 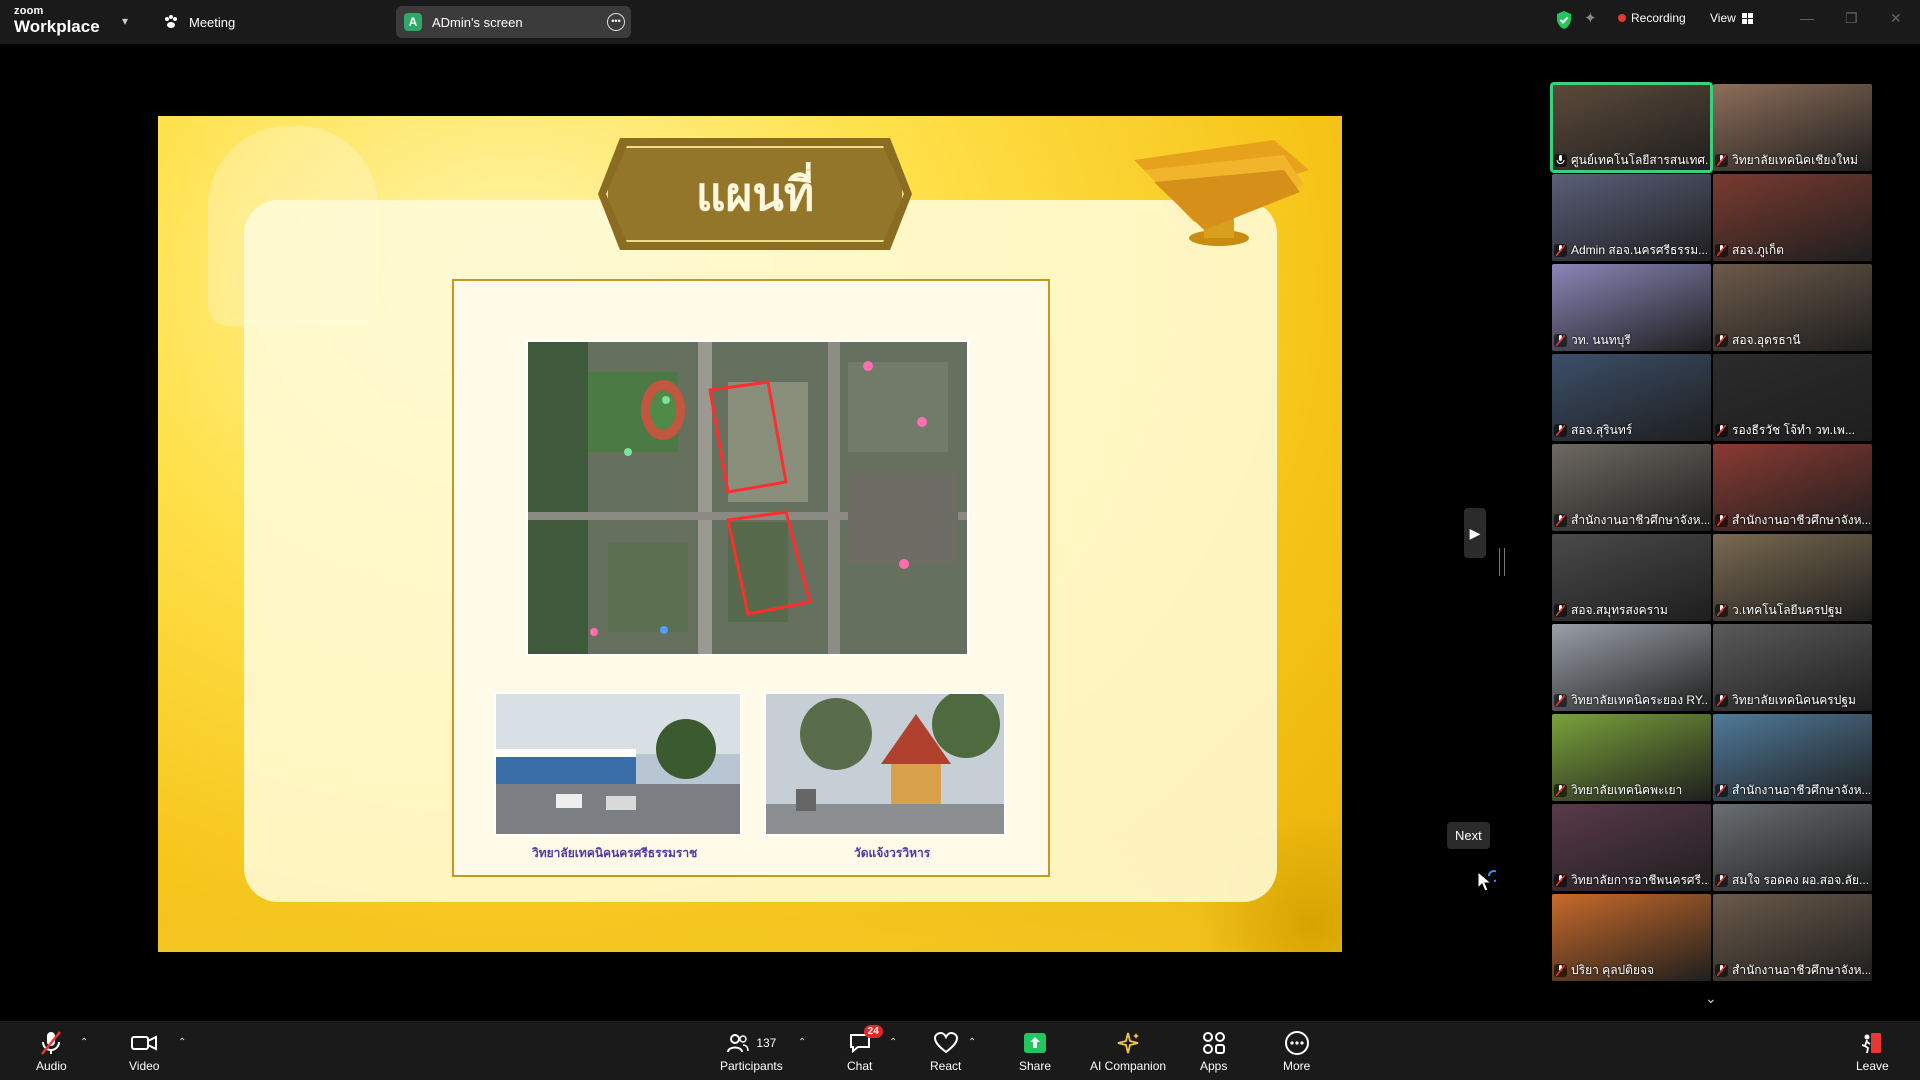 I want to click on leave-door-icon, so click(x=1872, y=1043).